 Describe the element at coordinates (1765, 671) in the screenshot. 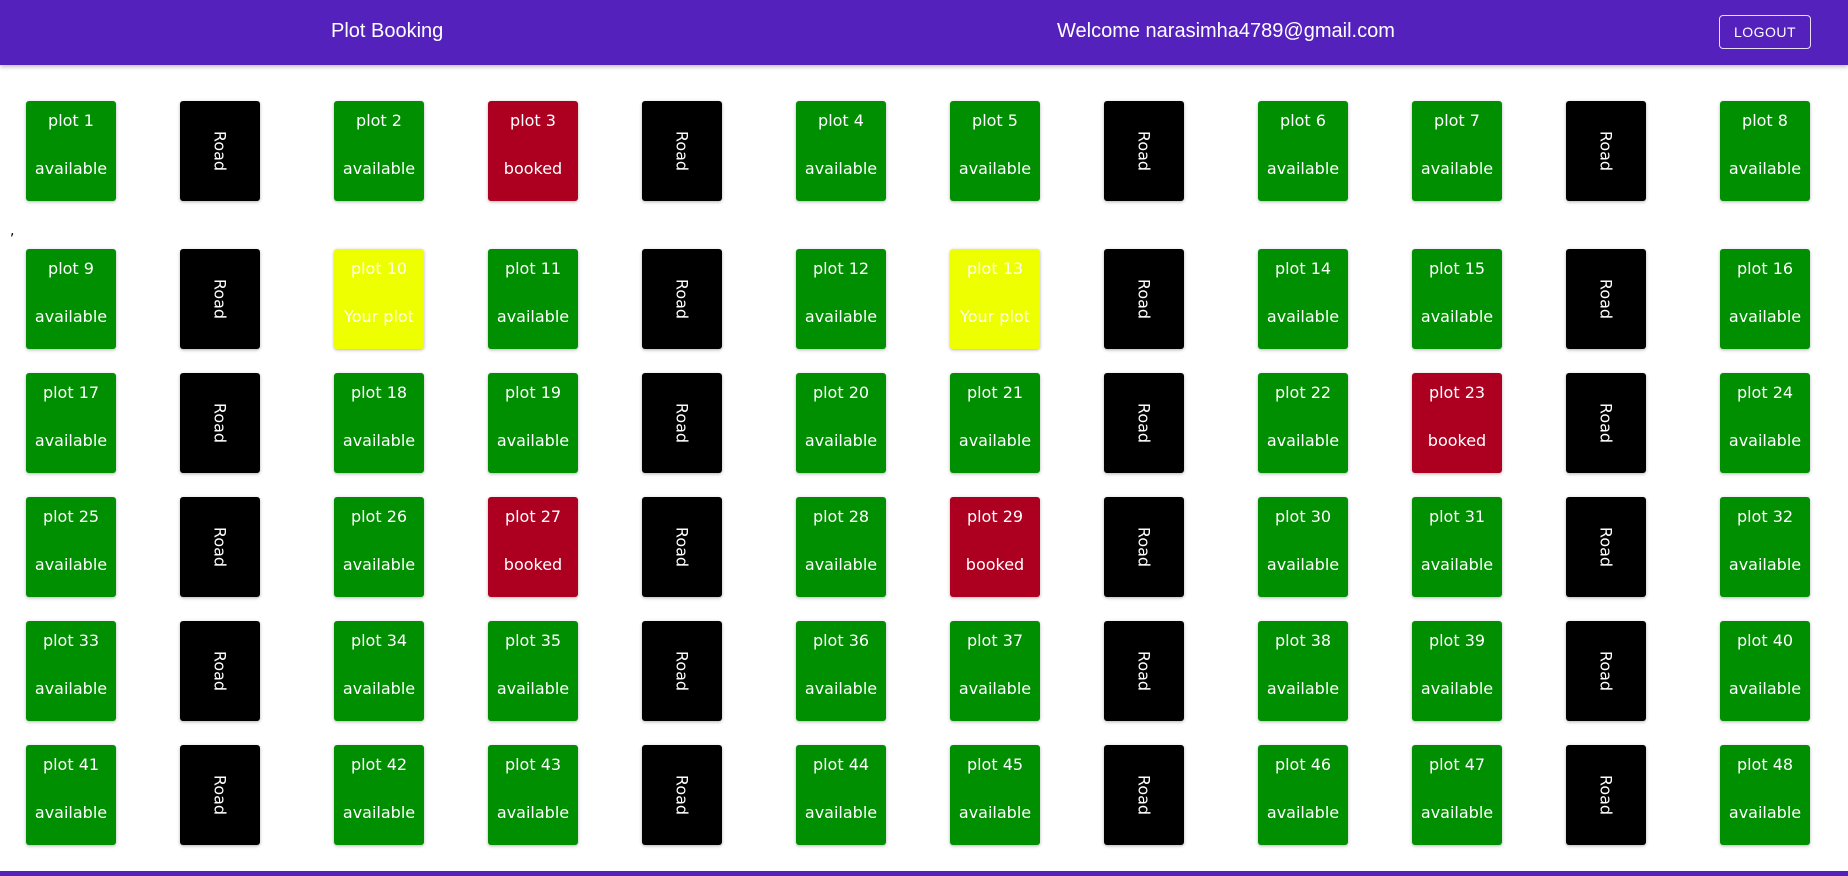

I see `plot-card: plot 40 available` at that location.